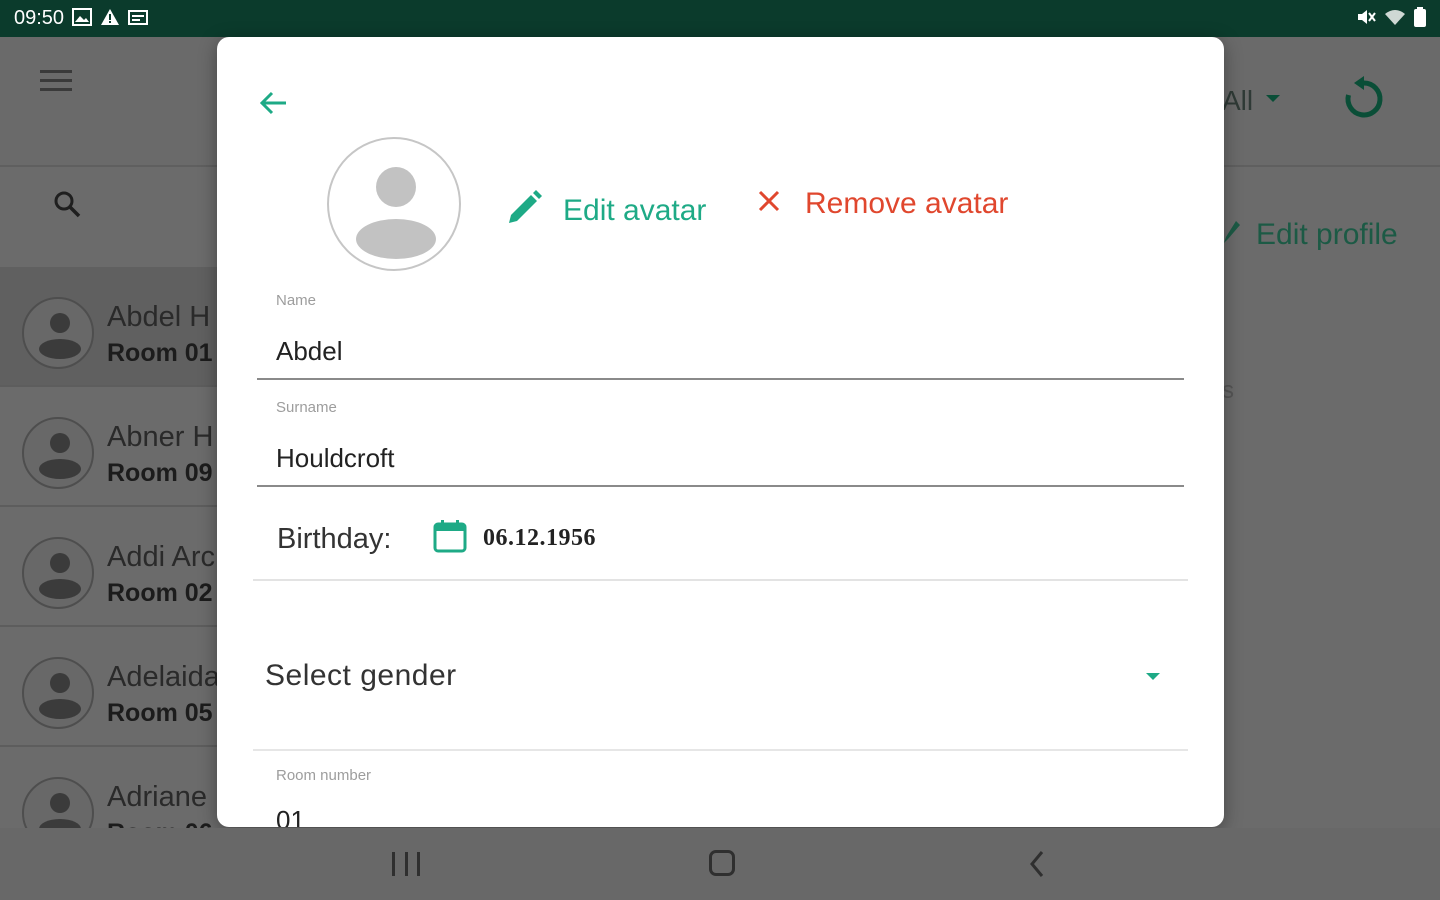 The width and height of the screenshot is (1440, 900). What do you see at coordinates (406, 865) in the screenshot?
I see `recents-button` at bounding box center [406, 865].